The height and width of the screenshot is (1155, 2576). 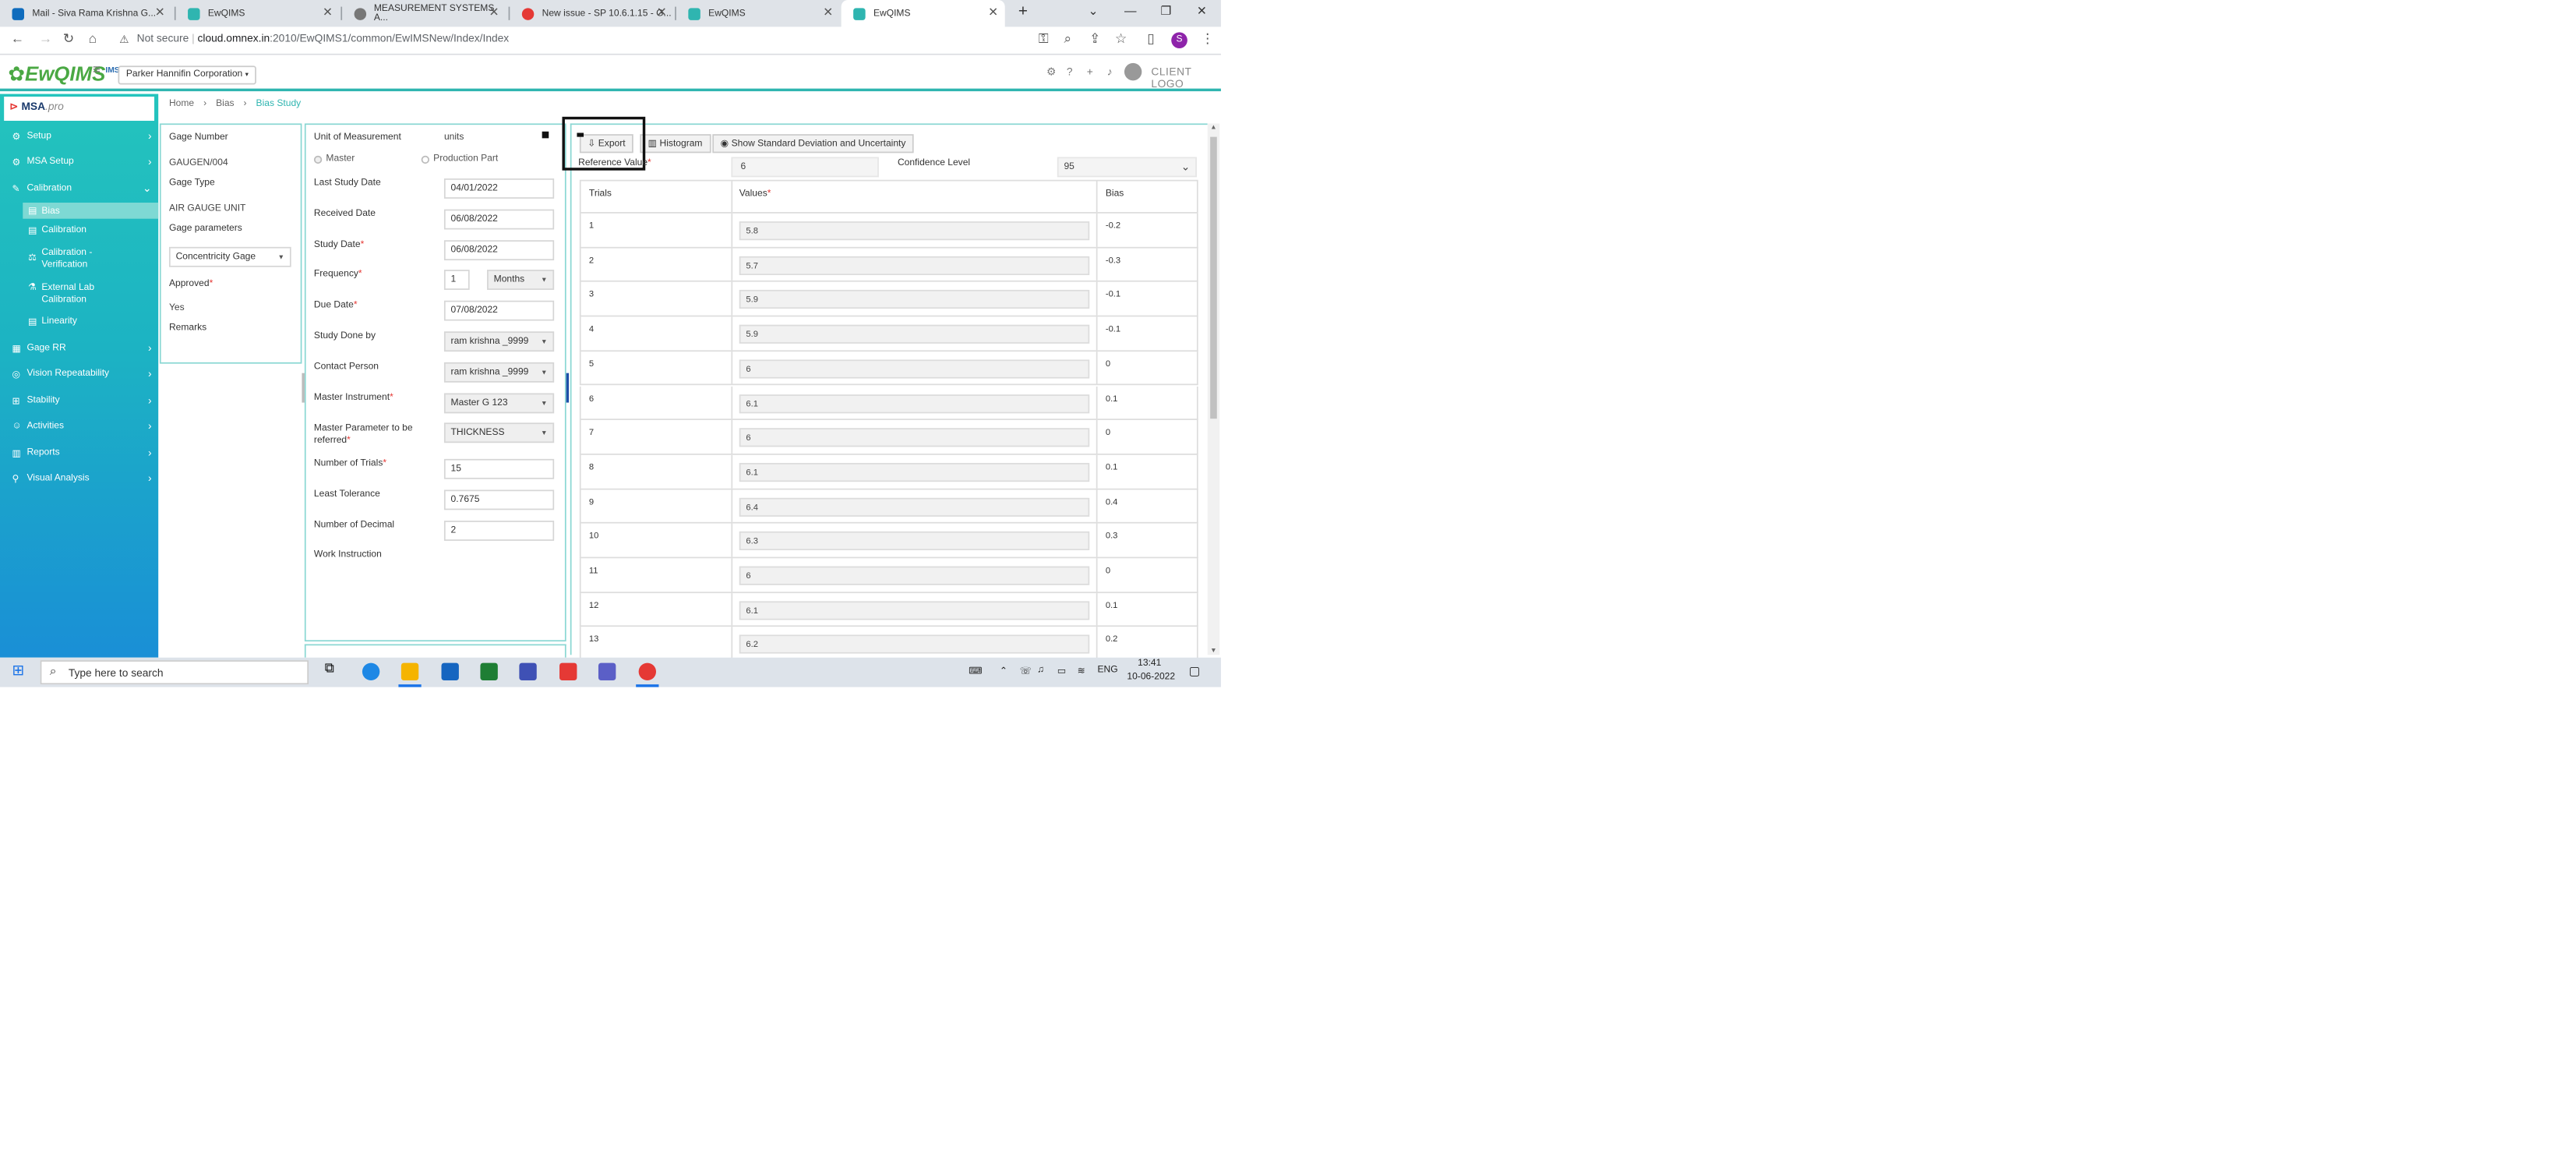 I want to click on expand-handle, so click(x=545, y=135).